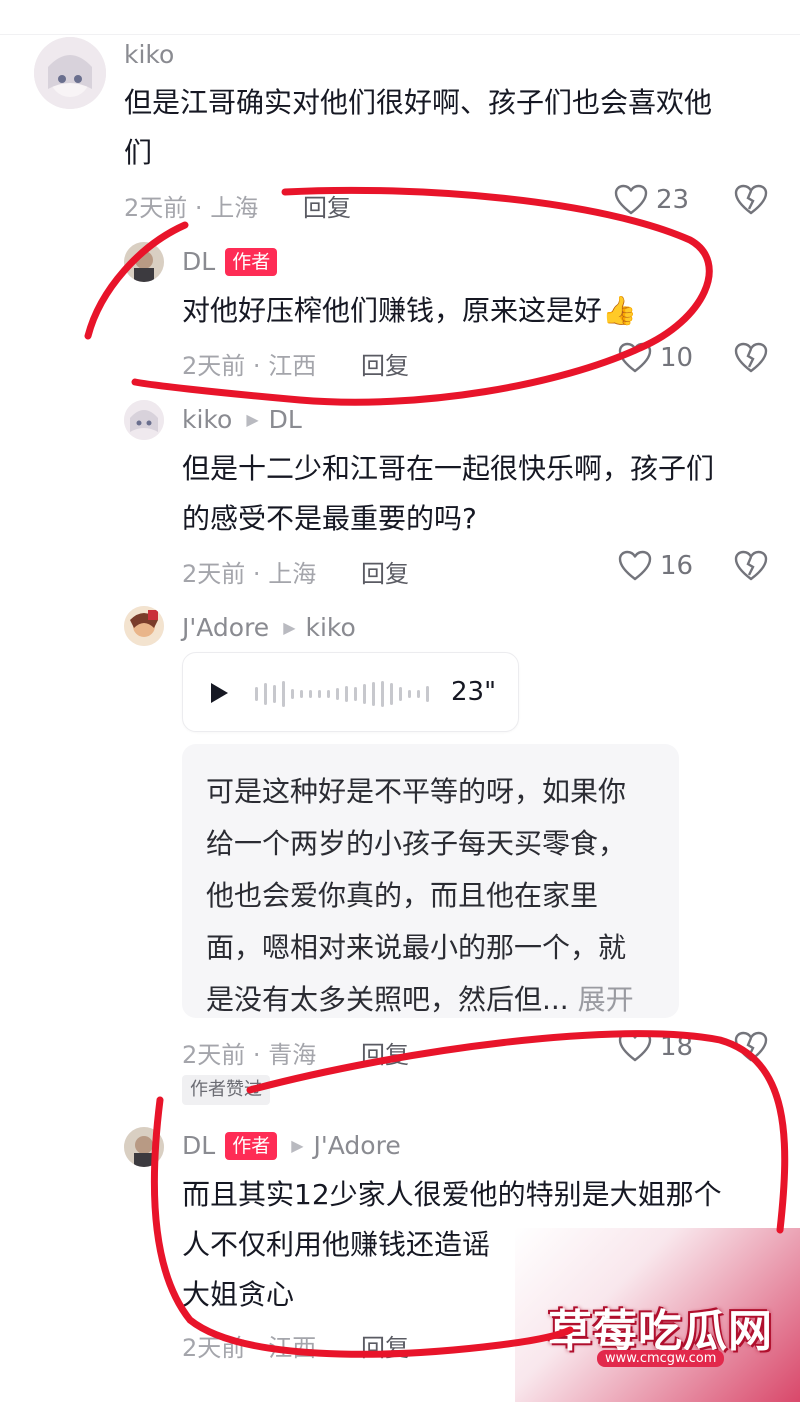  What do you see at coordinates (138, 152) in the screenshot?
I see `comment-text-line: 们` at bounding box center [138, 152].